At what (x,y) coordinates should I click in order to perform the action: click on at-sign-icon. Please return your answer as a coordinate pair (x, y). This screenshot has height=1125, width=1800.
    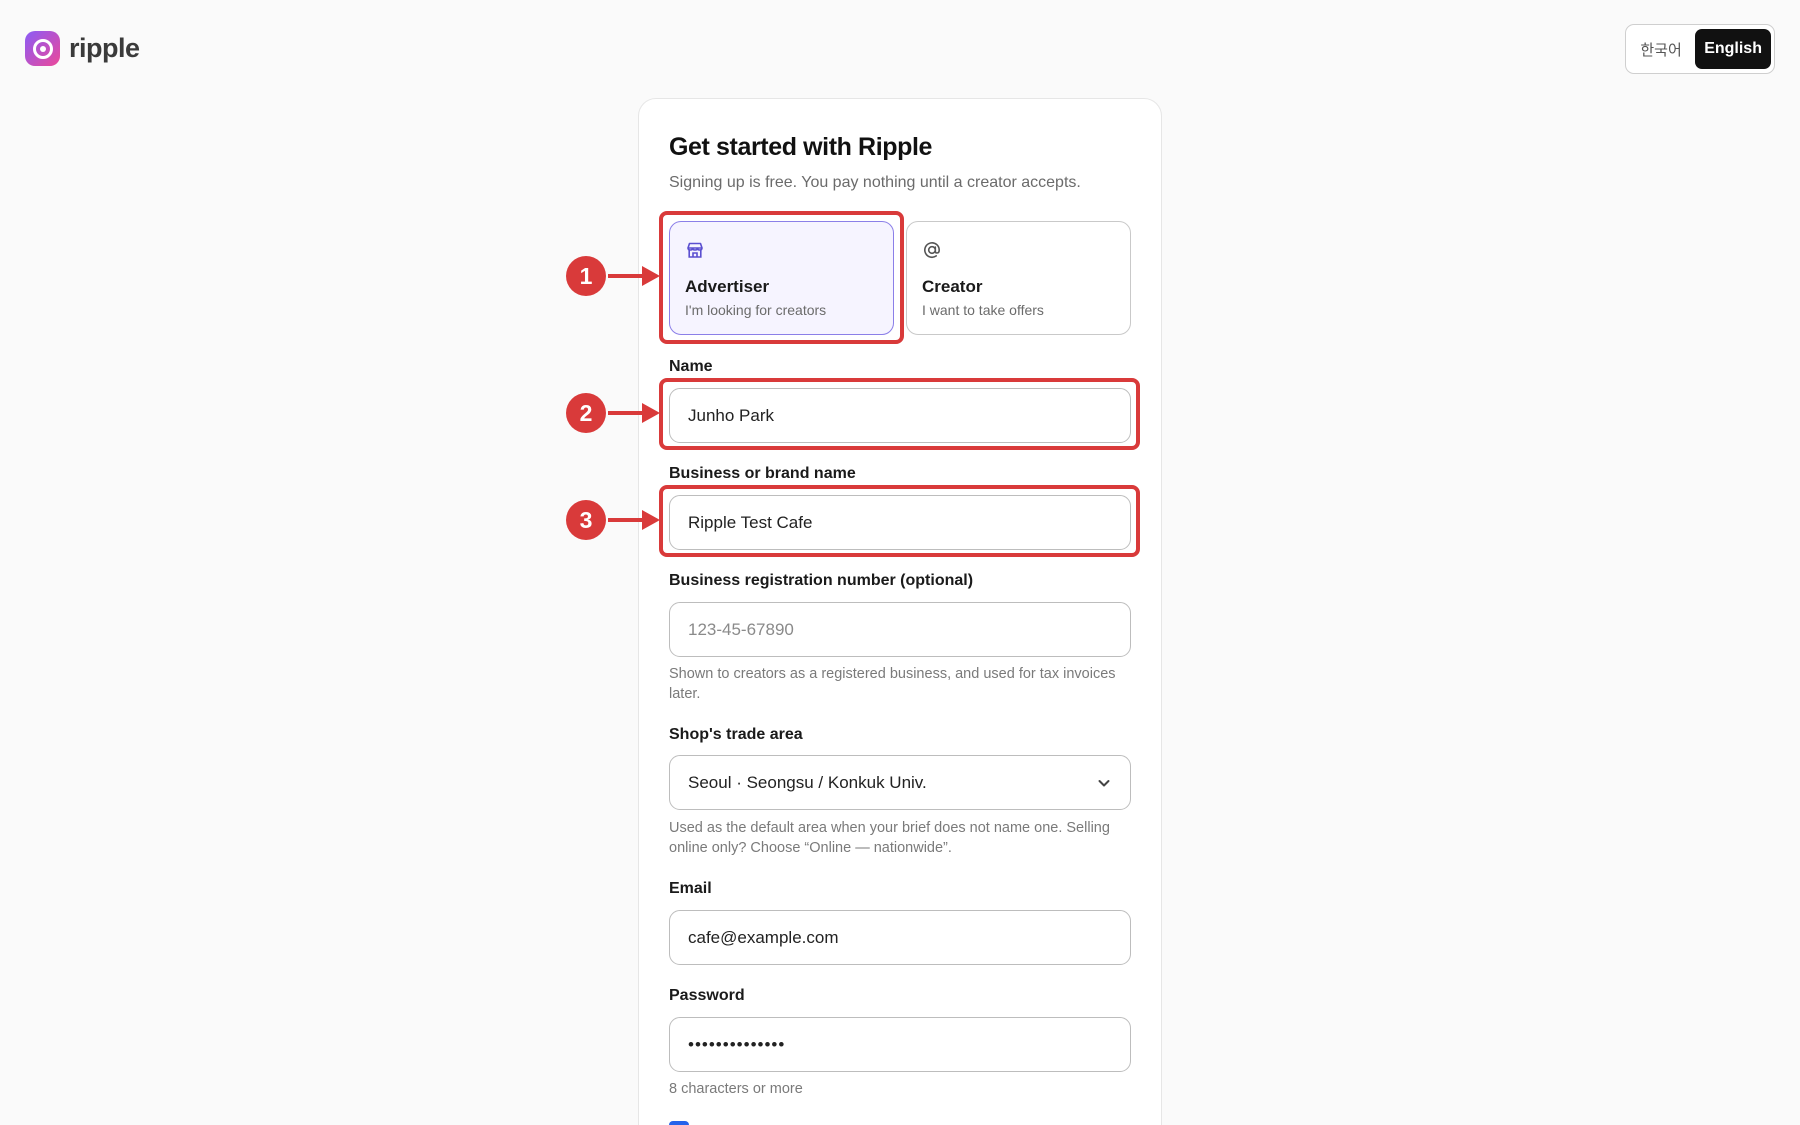
    Looking at the image, I should click on (932, 250).